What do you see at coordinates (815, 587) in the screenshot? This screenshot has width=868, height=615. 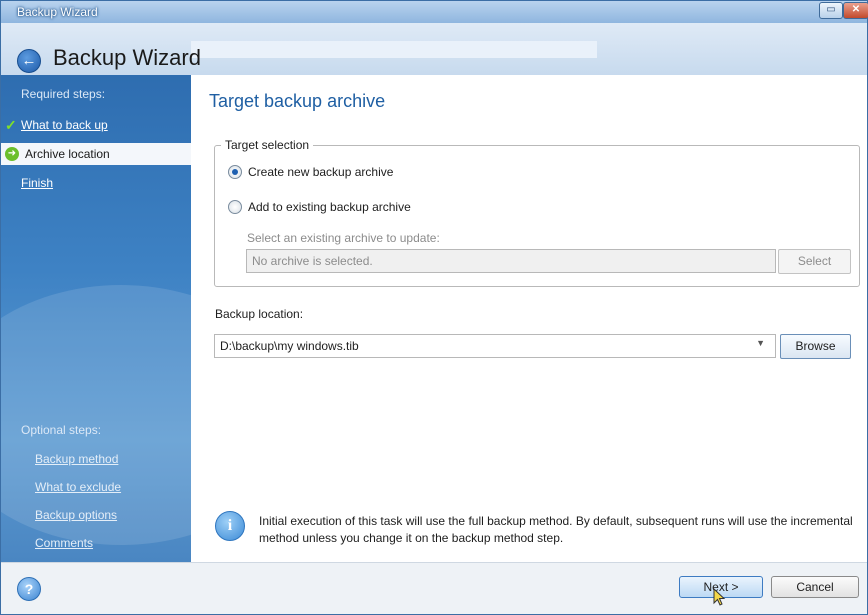 I see `cancel-button: Cancel` at bounding box center [815, 587].